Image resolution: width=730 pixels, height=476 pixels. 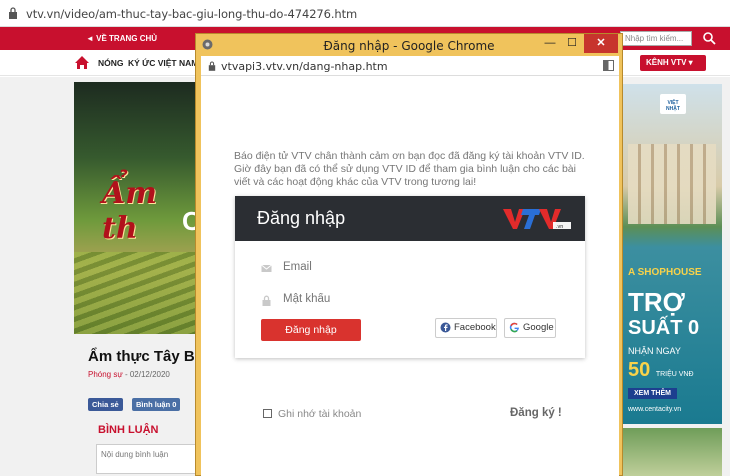 I want to click on comment-count-label: Bình luận, so click(x=153, y=404).